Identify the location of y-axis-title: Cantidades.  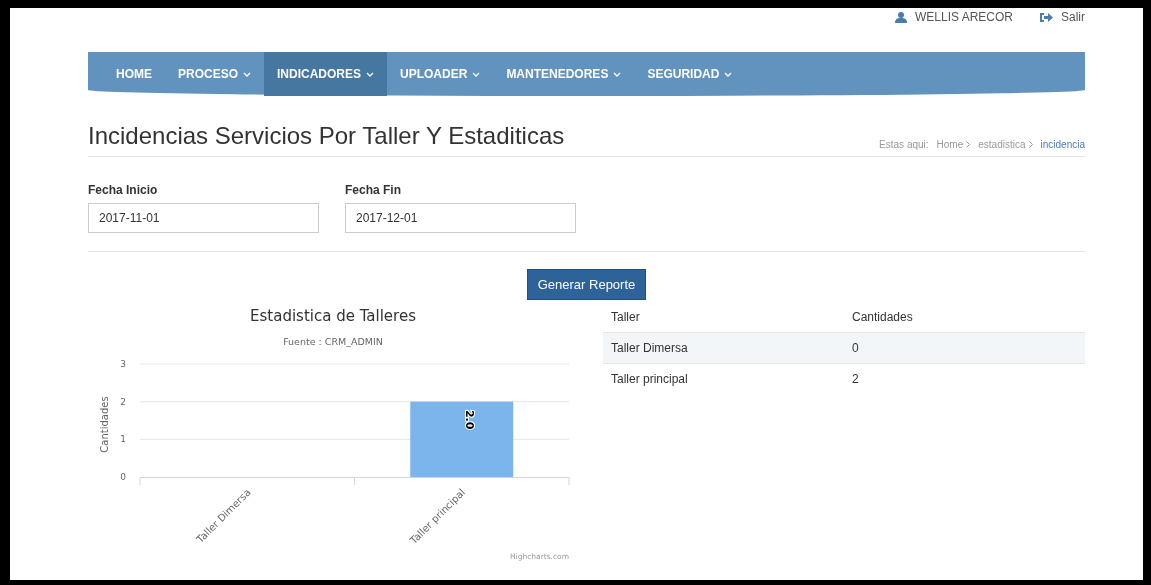
(104, 424).